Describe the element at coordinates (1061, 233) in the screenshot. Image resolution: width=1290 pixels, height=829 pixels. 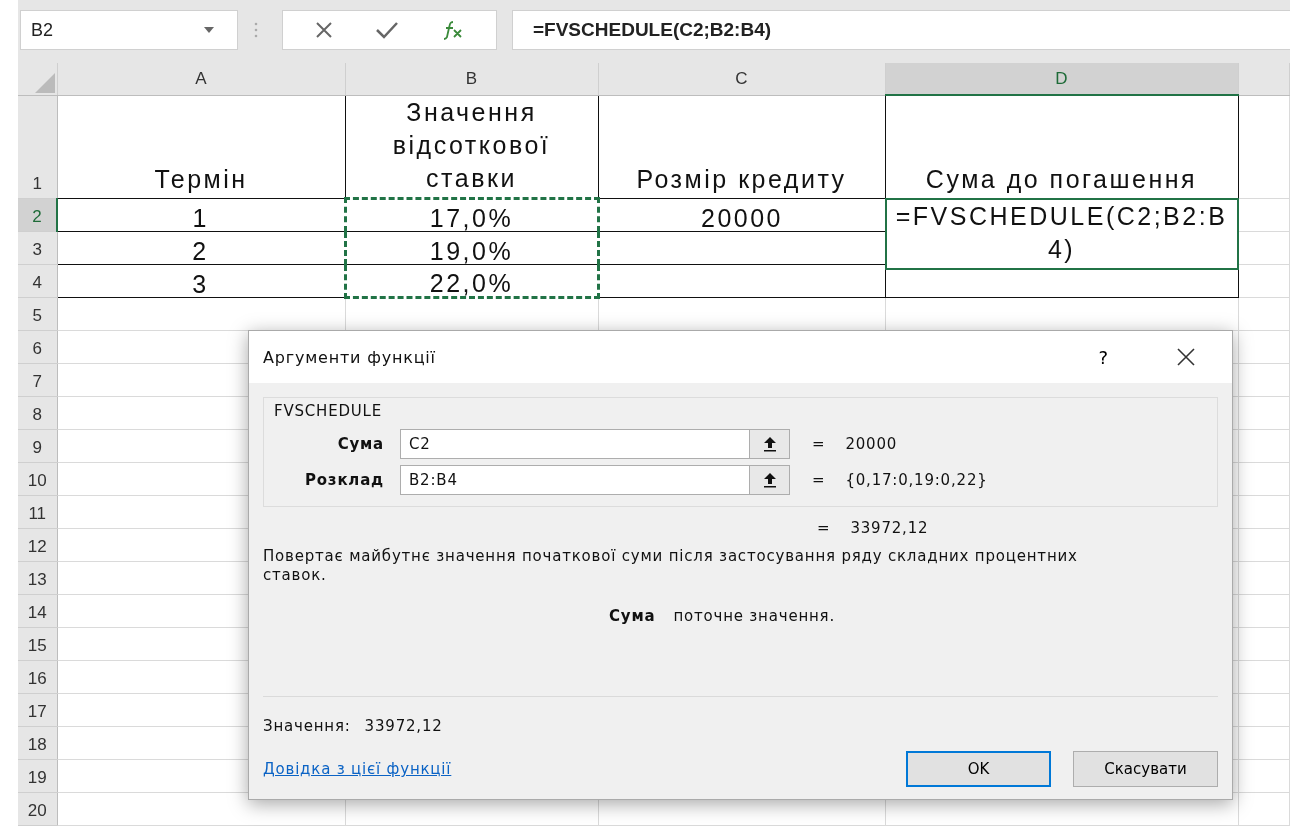
I see `cell-editor: =FVSCHEDULE(C2;B2:B4)` at that location.